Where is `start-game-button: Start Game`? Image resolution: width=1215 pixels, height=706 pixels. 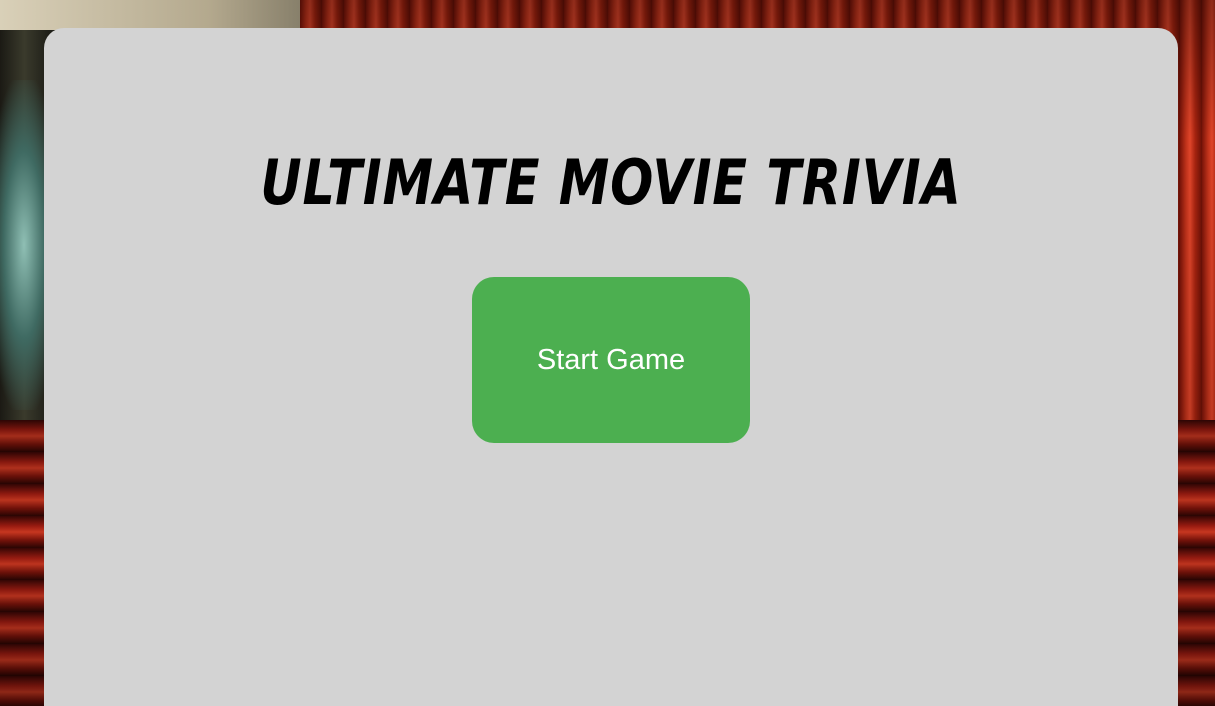
start-game-button: Start Game is located at coordinates (611, 360).